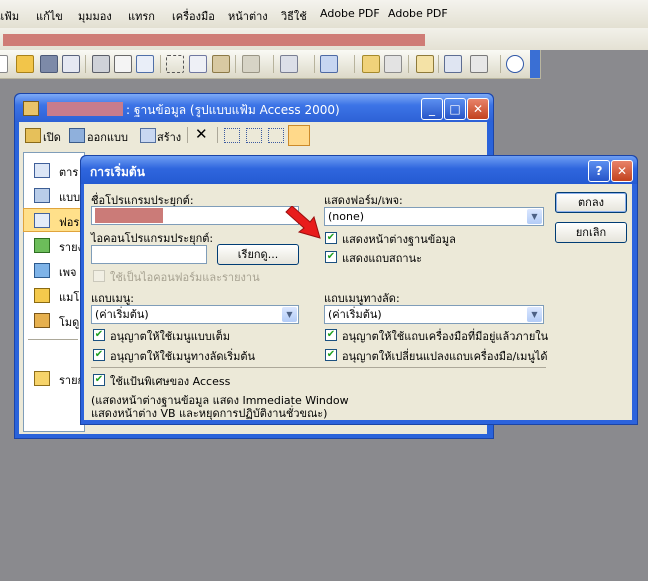  Describe the element at coordinates (331, 355) in the screenshot. I see `allow-toolbar-changes-checkbox: ✔` at that location.